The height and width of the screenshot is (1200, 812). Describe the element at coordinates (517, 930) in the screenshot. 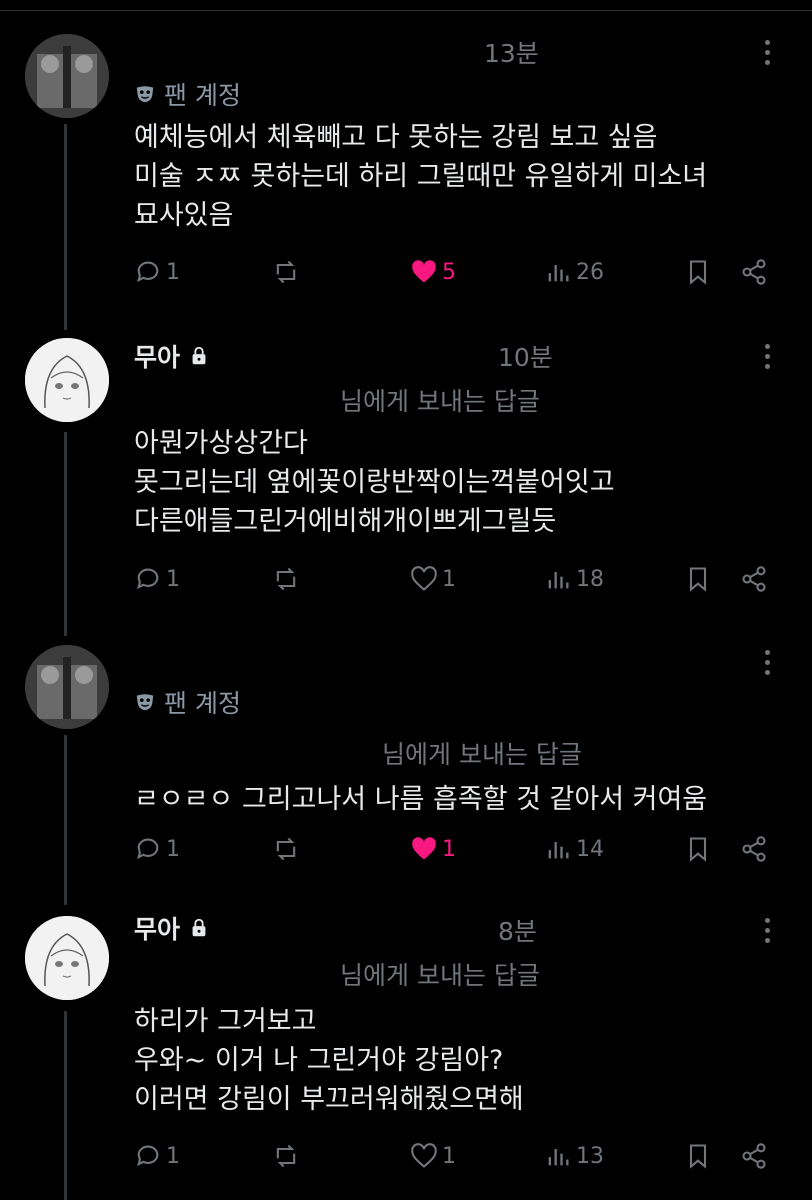

I see `post-time: 8분` at that location.